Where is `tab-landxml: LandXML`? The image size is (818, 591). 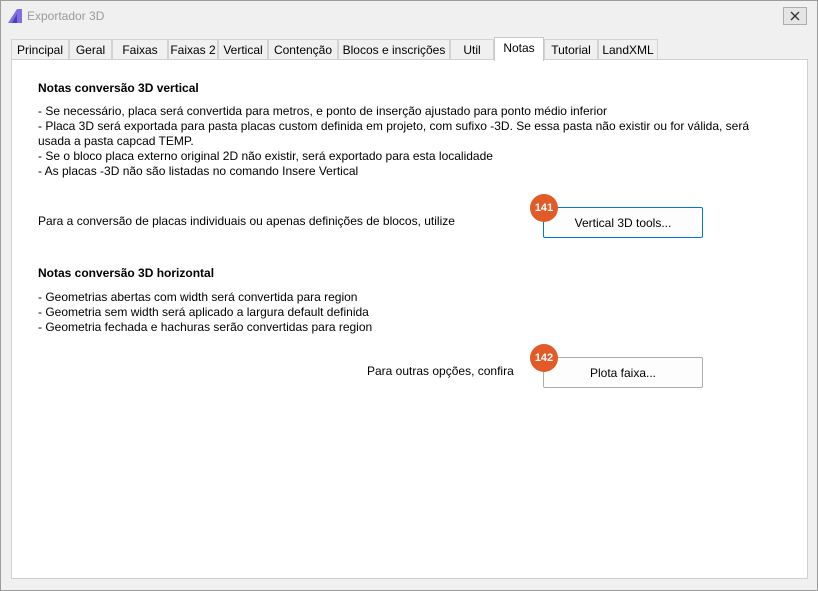 tab-landxml: LandXML is located at coordinates (628, 49).